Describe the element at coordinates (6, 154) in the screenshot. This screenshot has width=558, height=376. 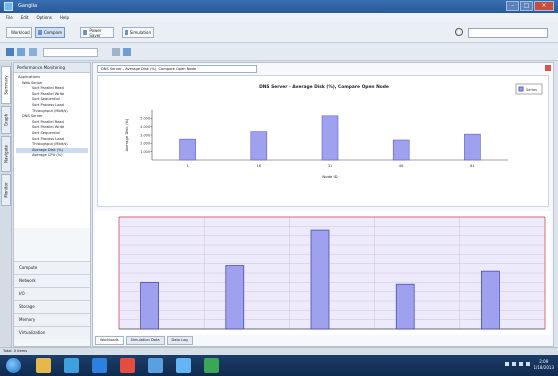
I see `tab-navigate: Navigate` at that location.